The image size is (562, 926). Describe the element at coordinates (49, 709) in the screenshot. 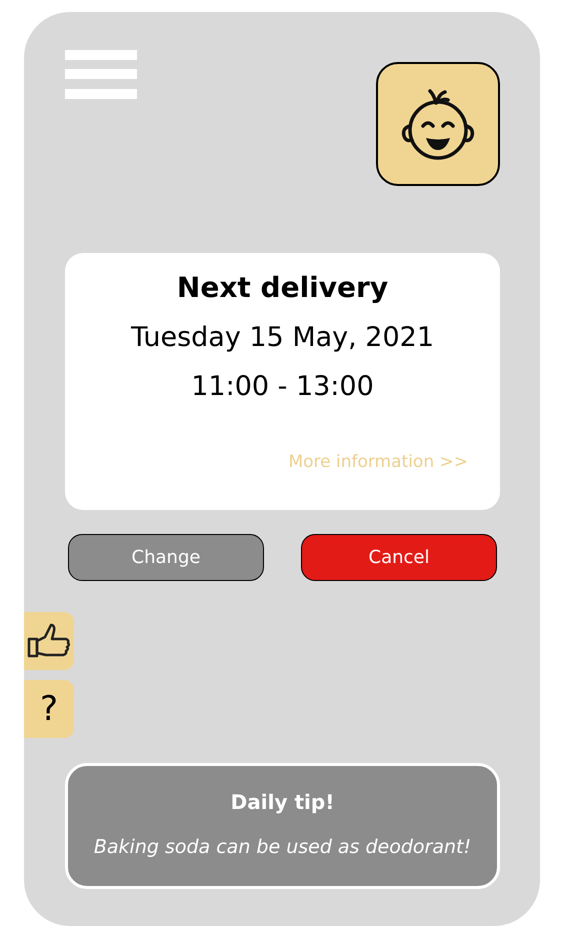

I see `help-button: ?` at that location.